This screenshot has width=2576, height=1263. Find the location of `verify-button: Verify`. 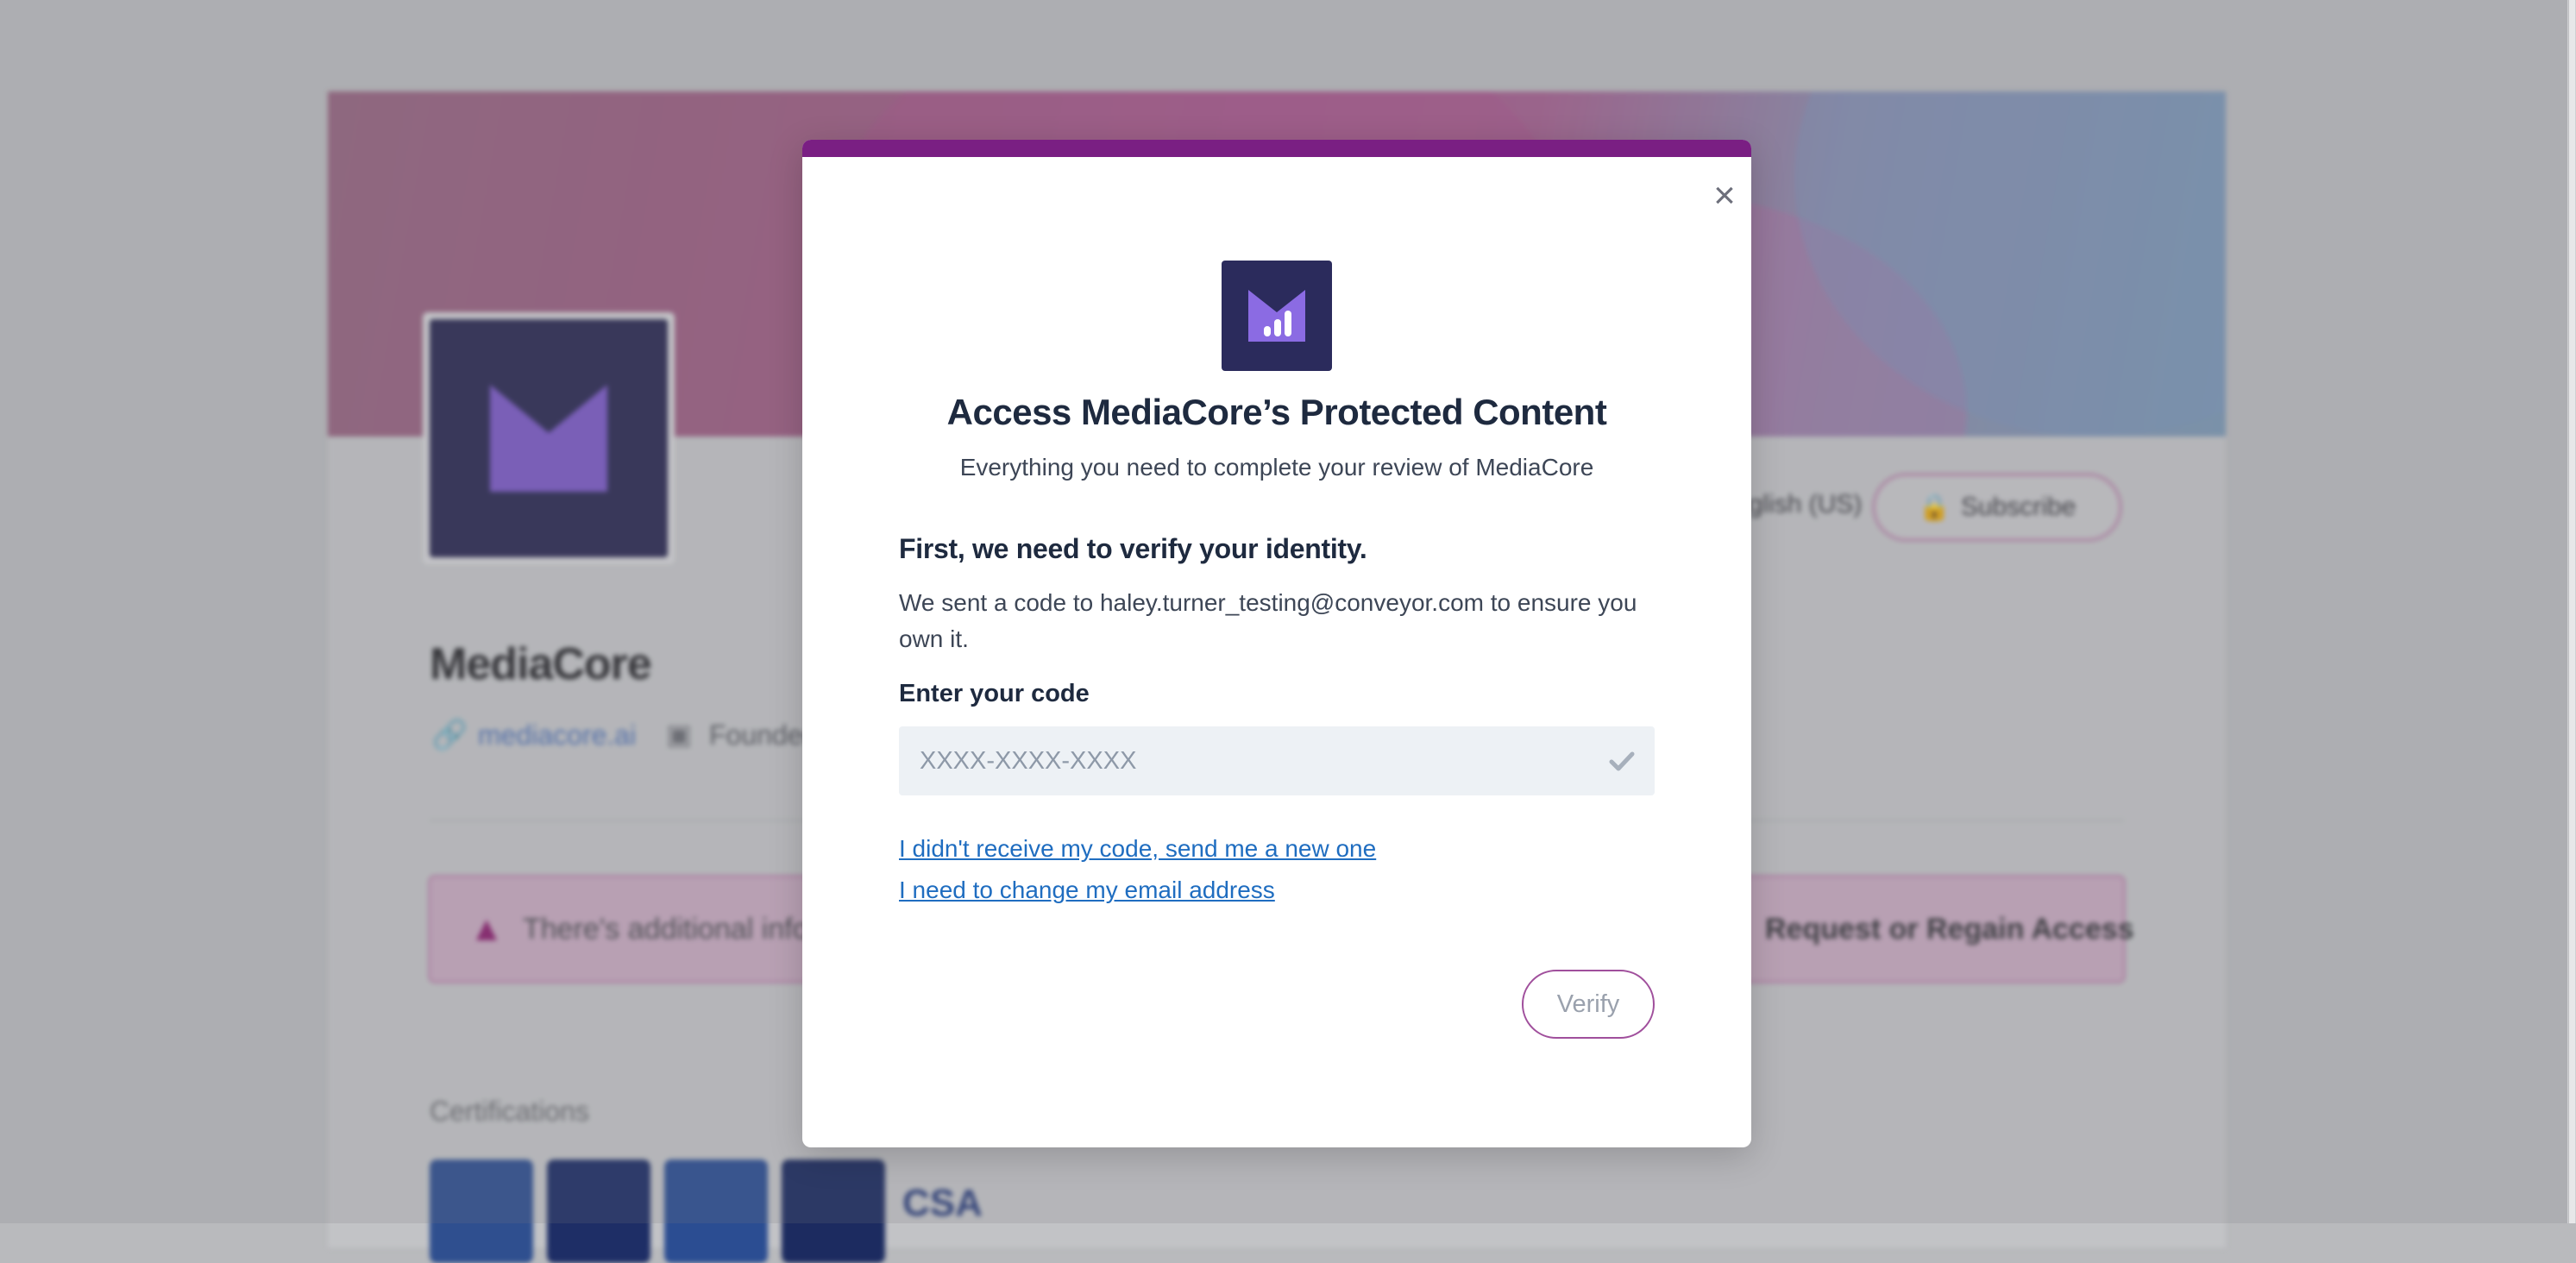

verify-button: Verify is located at coordinates (1588, 1005).